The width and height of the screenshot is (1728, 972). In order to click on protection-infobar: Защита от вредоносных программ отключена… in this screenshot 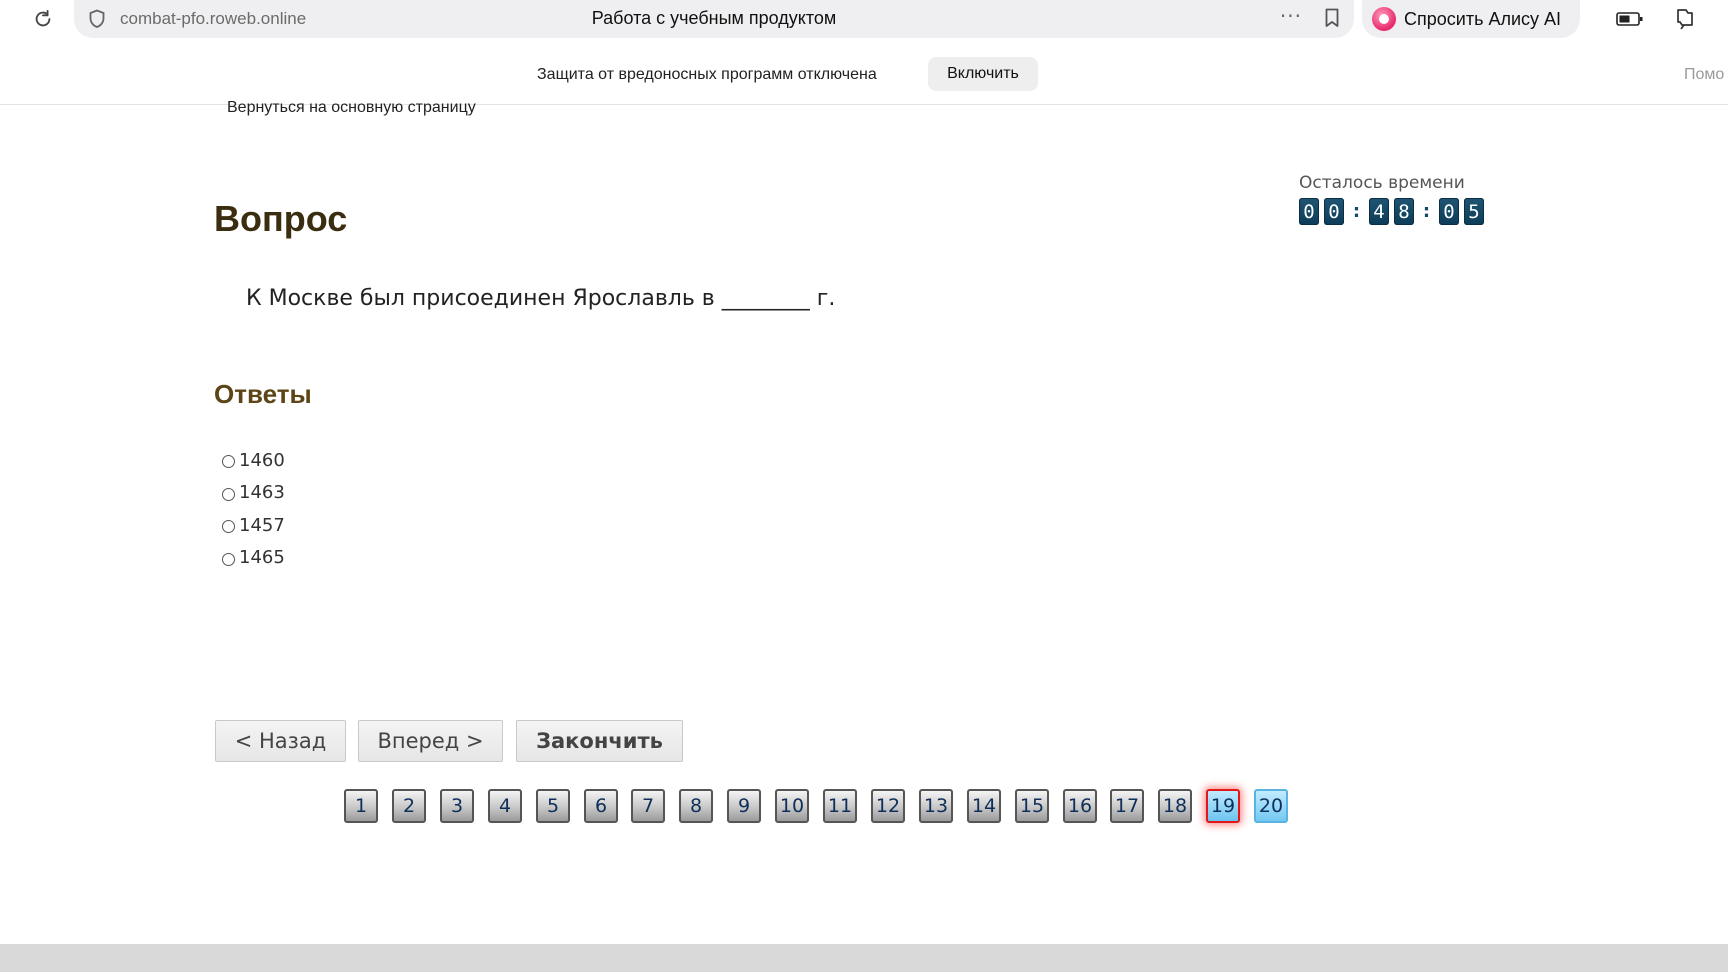, I will do `click(864, 78)`.